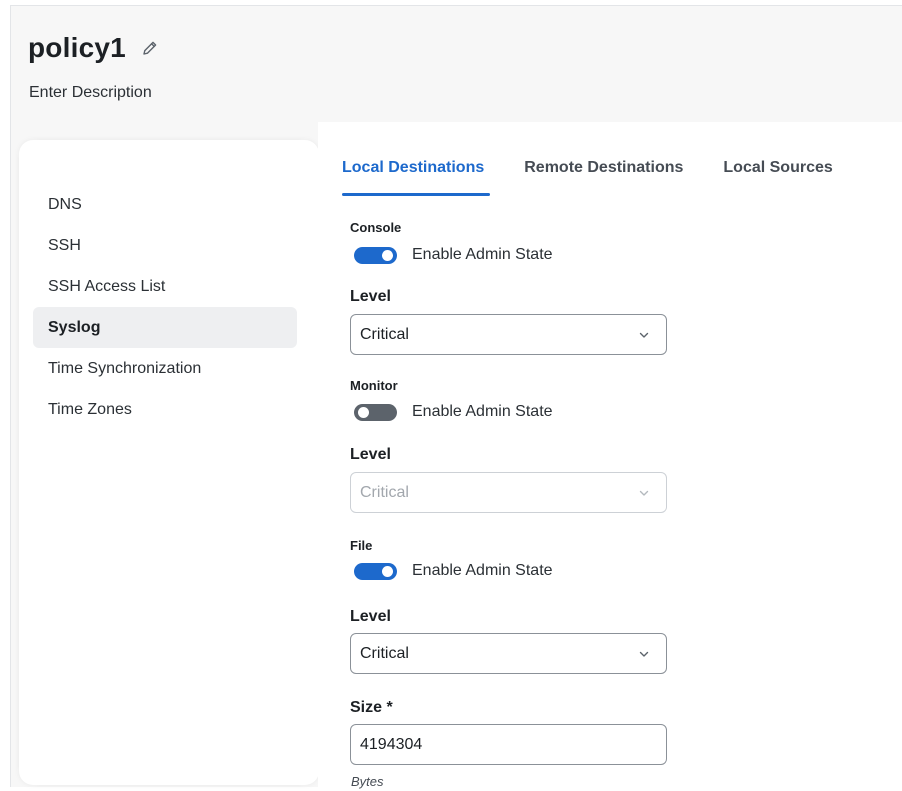 The height and width of the screenshot is (791, 902). Describe the element at coordinates (508, 744) in the screenshot. I see `file-size-input` at that location.